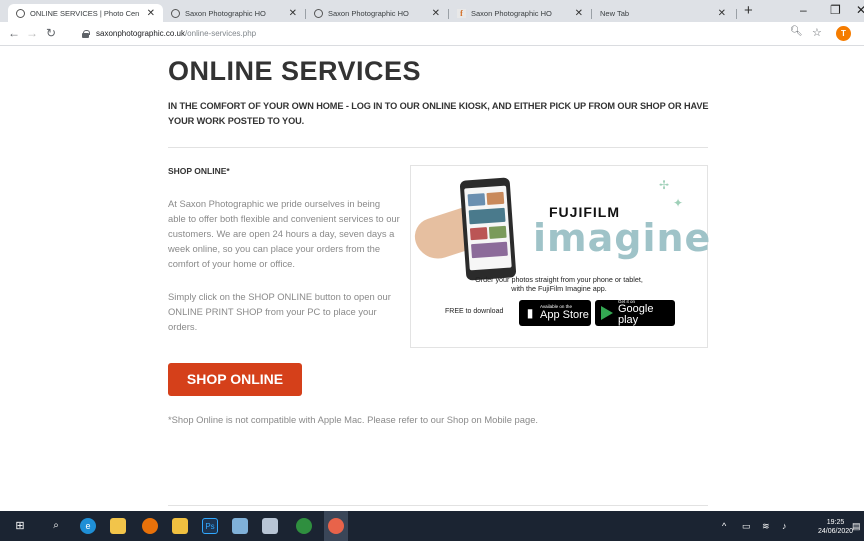  I want to click on wifi-icon: ≋, so click(766, 526).